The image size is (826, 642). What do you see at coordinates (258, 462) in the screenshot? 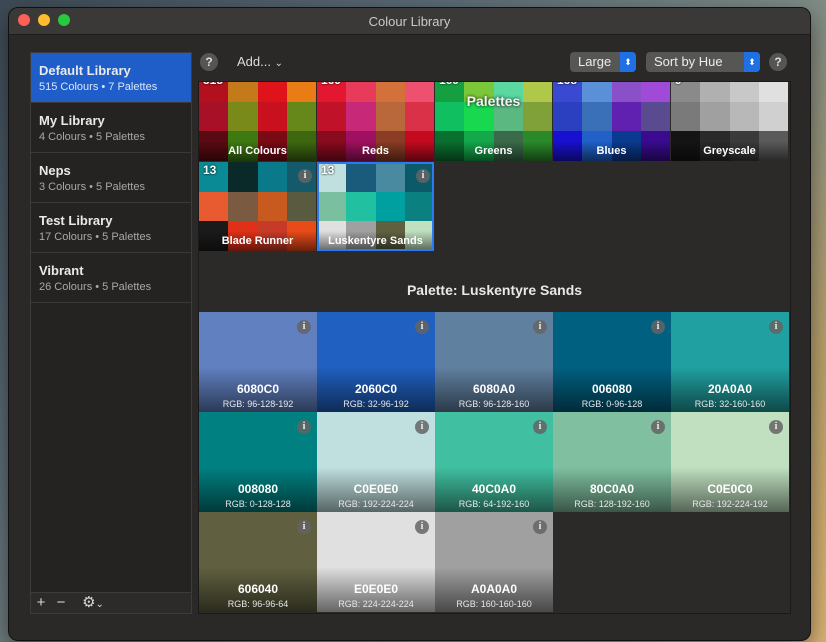
I see `colour-swatch: i 008080 RGB: 0-128-128` at bounding box center [258, 462].